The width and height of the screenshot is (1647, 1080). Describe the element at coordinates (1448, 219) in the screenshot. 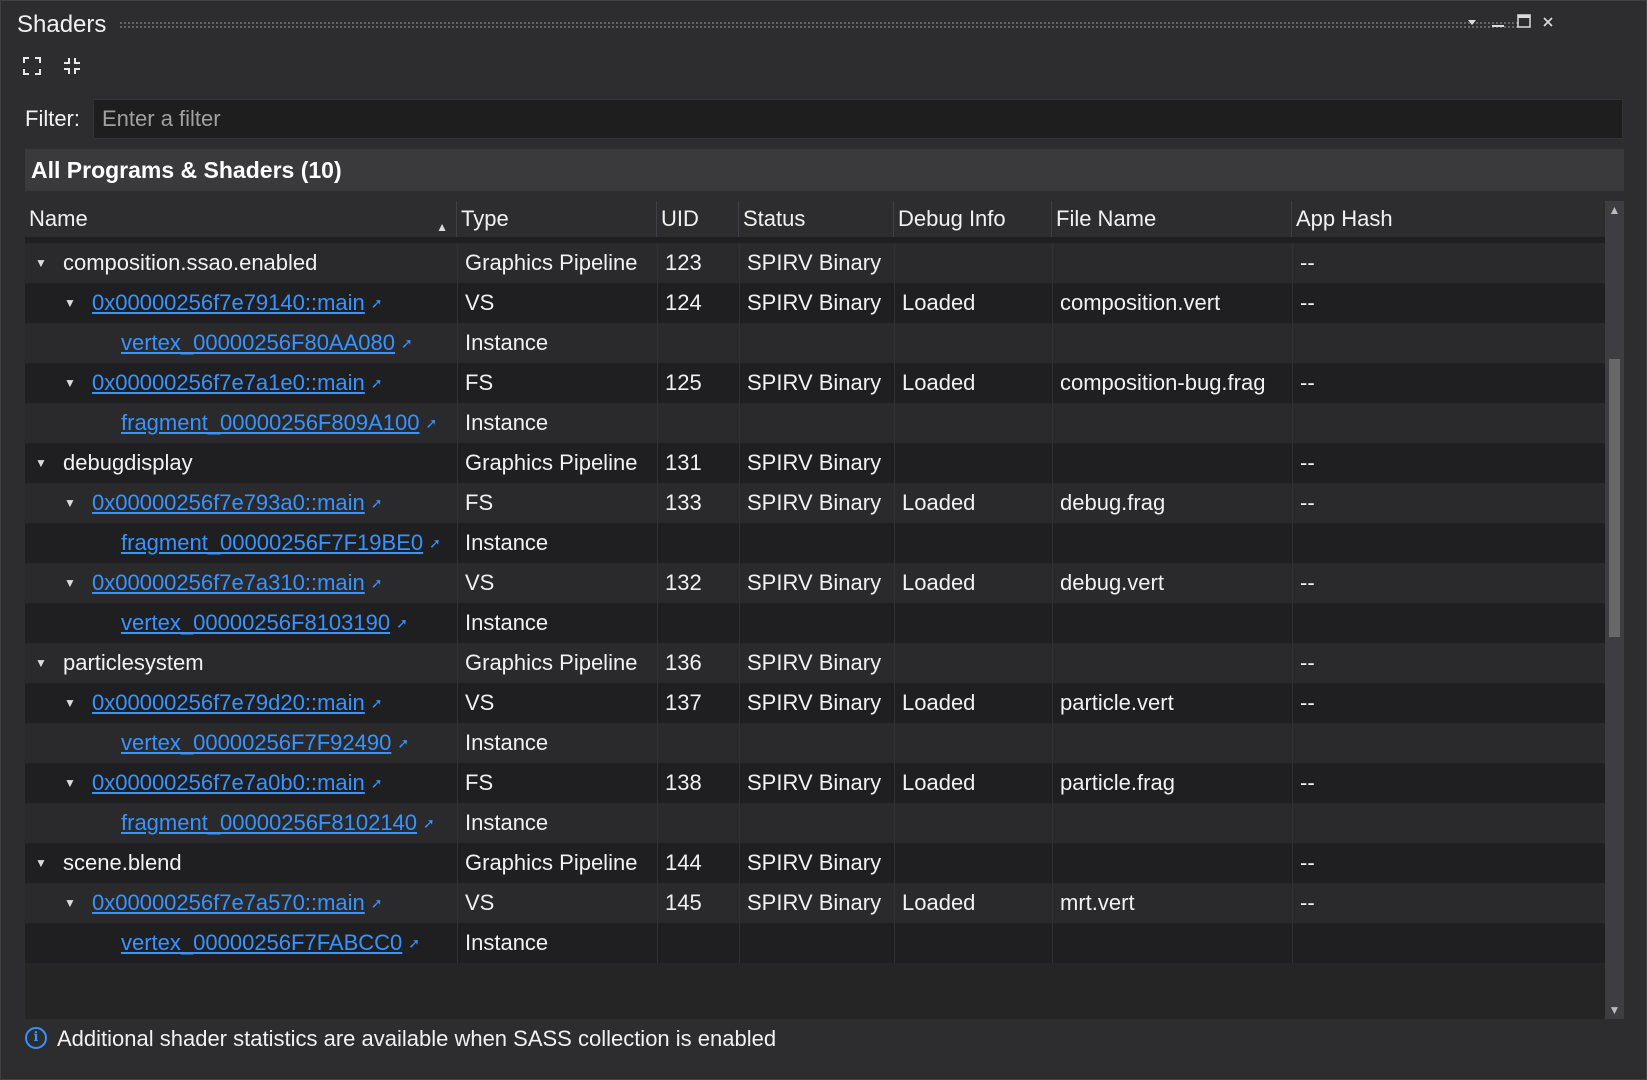

I see `column-header-app-hash: App Hash` at that location.